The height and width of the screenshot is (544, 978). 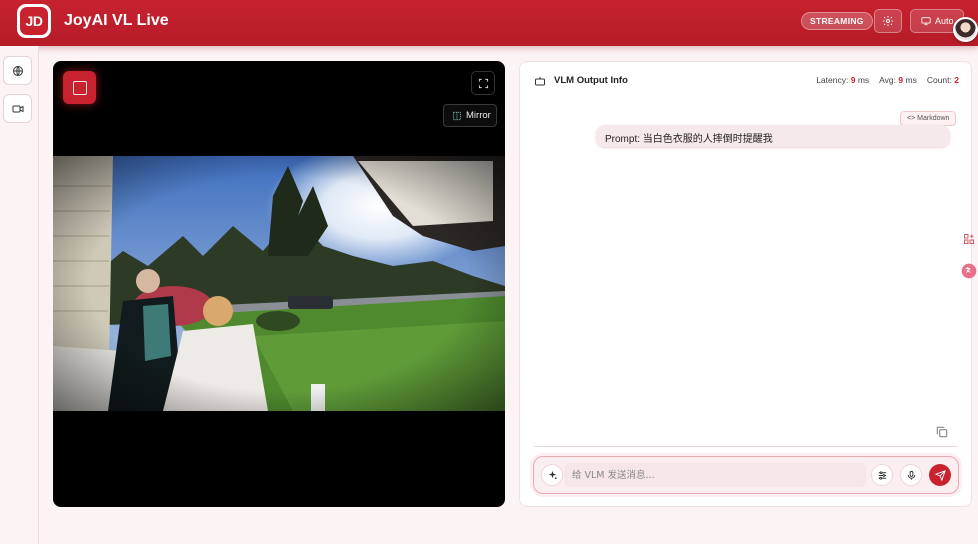 I want to click on message-composer, so click(x=746, y=475).